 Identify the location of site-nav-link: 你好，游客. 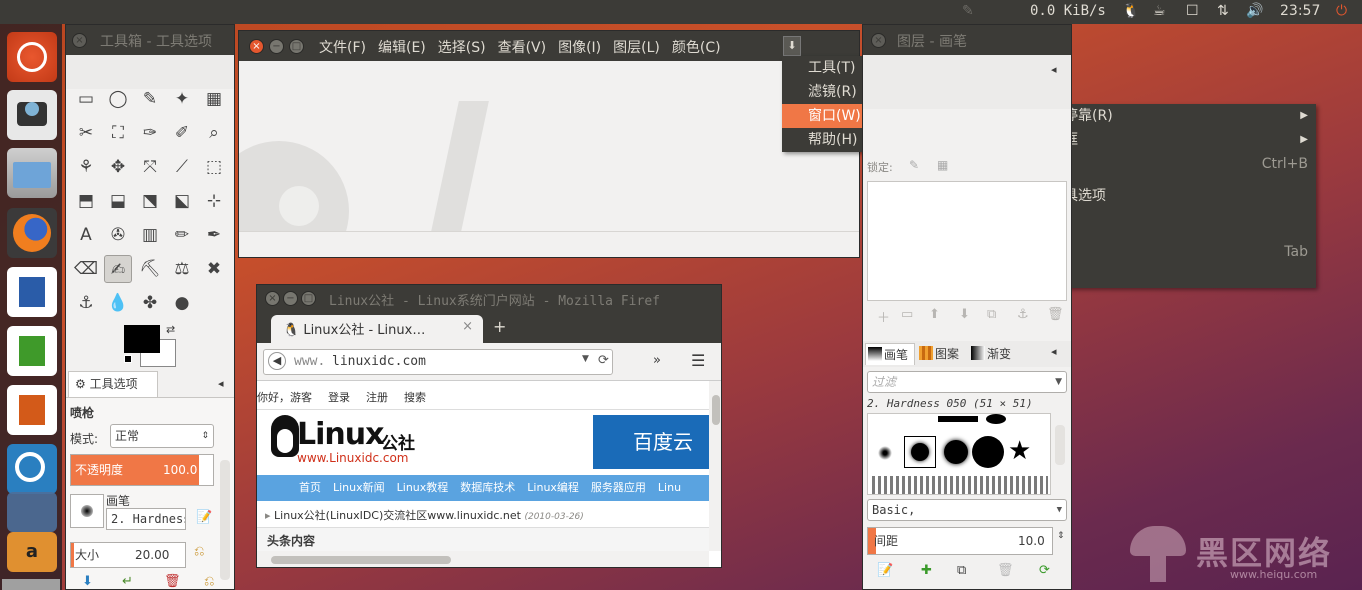
(284, 397).